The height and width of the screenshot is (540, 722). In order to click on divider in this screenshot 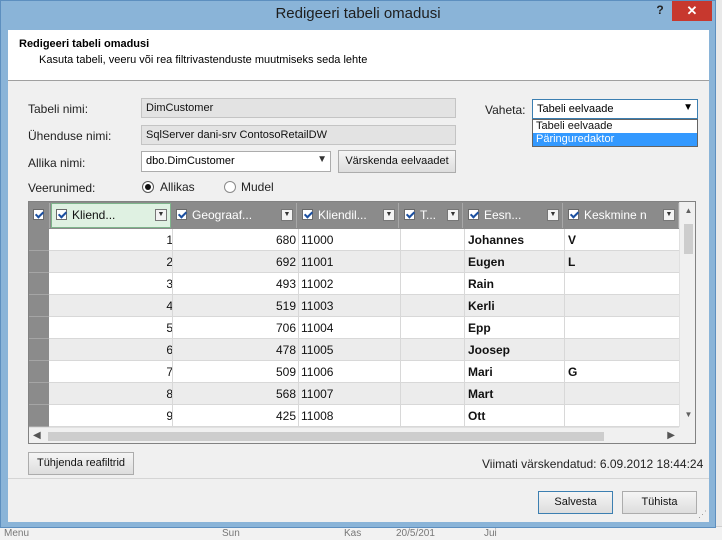, I will do `click(358, 478)`.